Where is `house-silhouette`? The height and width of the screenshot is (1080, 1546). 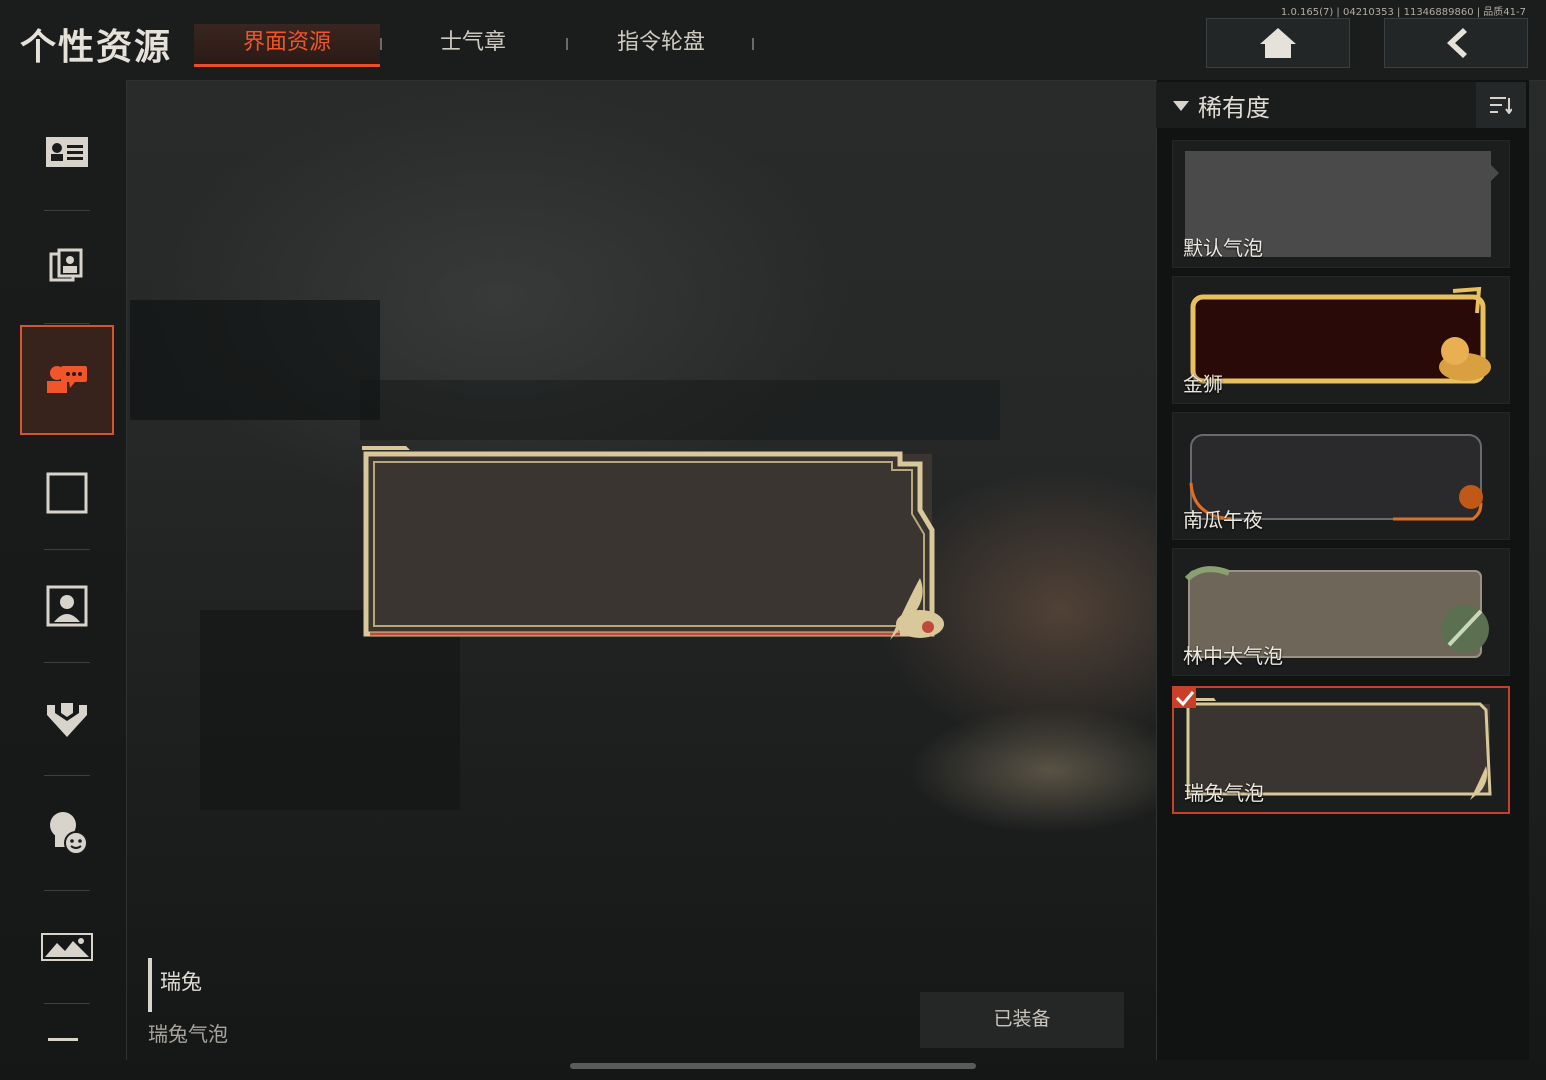 house-silhouette is located at coordinates (255, 360).